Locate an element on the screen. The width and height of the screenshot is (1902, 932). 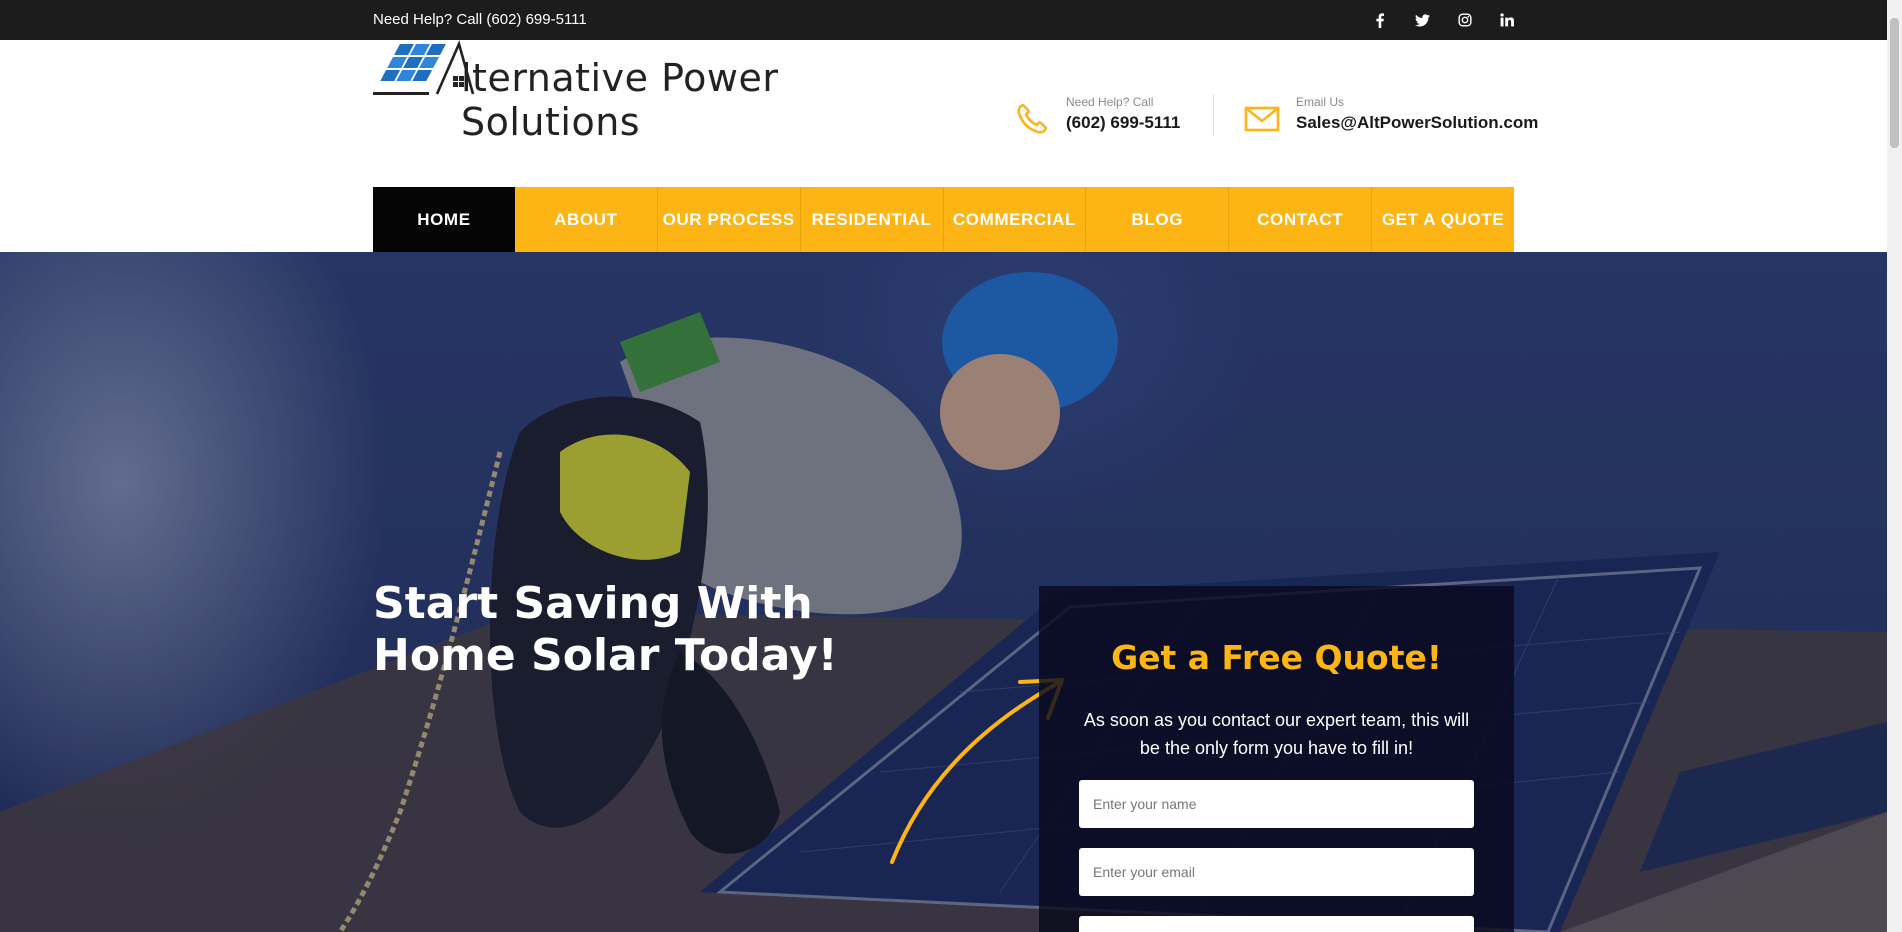
instagram-icon is located at coordinates (1465, 20).